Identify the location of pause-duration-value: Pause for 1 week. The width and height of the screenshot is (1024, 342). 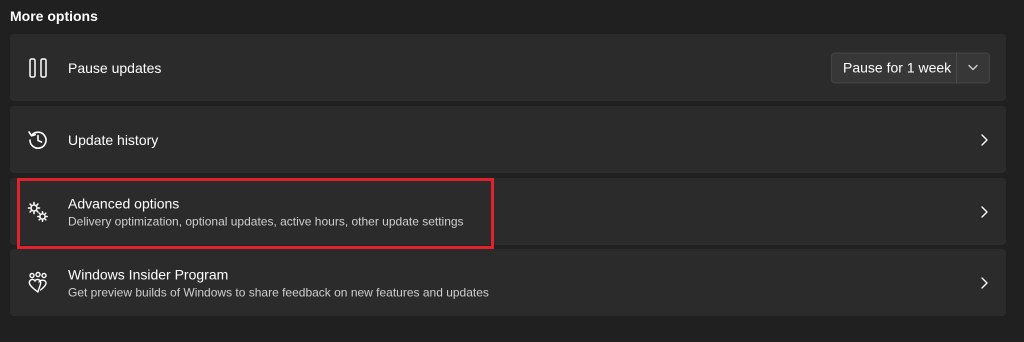
(894, 68).